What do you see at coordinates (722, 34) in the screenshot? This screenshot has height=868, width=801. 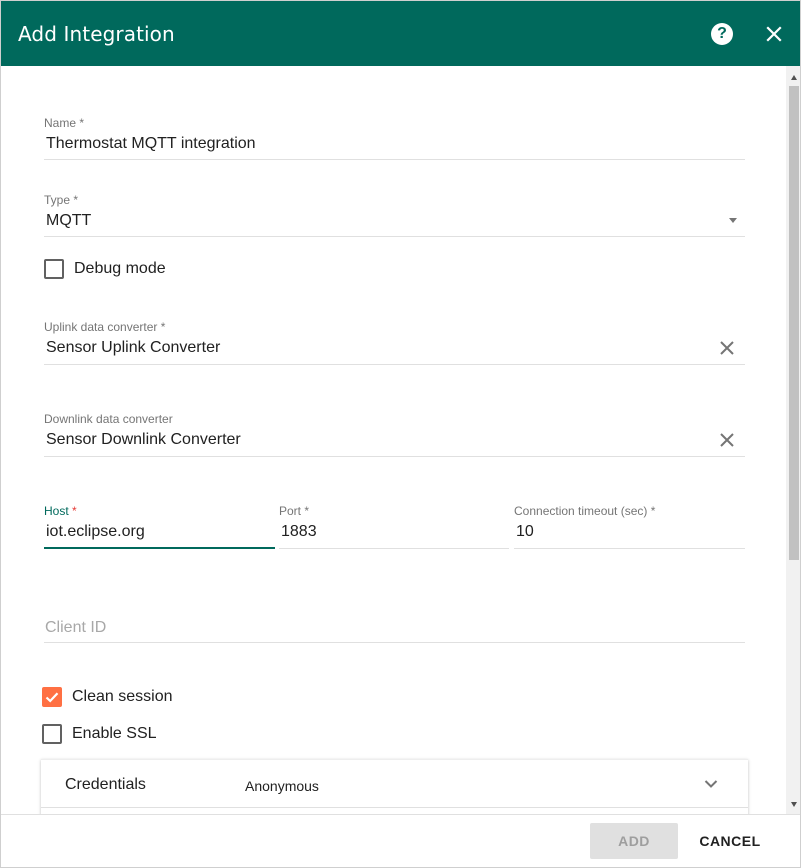 I see `help-icon: ?` at bounding box center [722, 34].